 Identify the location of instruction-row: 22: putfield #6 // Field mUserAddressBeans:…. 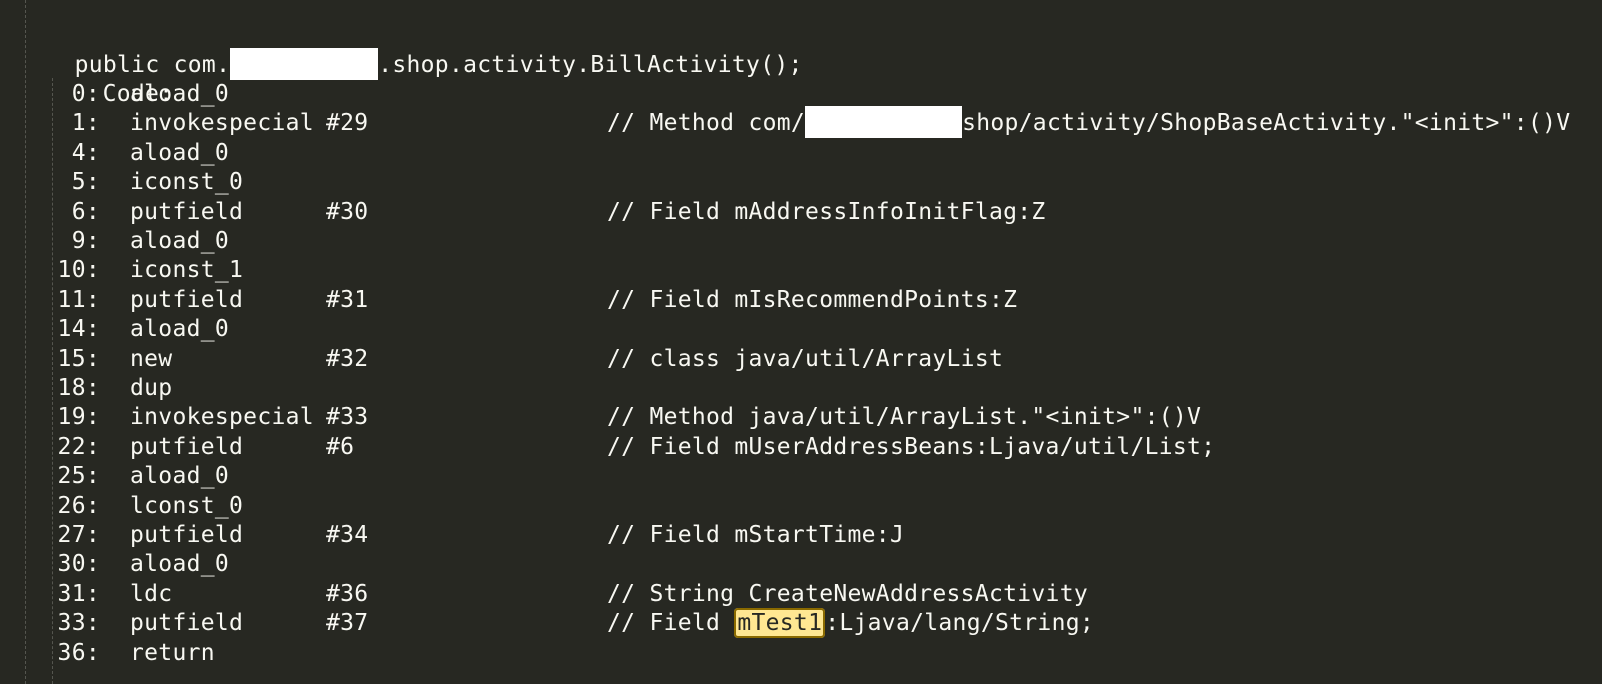
(801, 447).